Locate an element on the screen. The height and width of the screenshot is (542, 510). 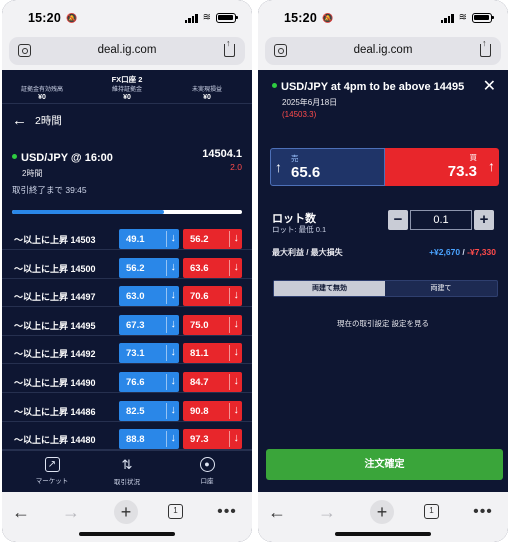
sell-price: 67.3 is located at coordinates (135, 325).